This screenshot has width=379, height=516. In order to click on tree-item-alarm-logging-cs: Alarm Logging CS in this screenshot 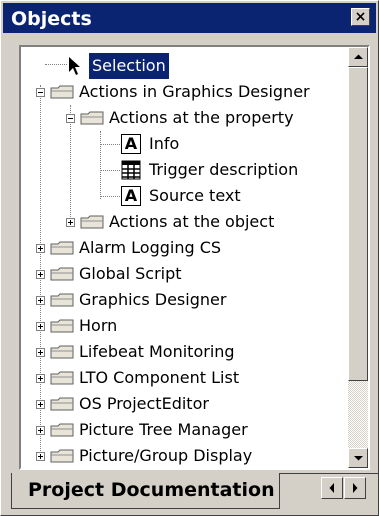, I will do `click(186, 248)`.